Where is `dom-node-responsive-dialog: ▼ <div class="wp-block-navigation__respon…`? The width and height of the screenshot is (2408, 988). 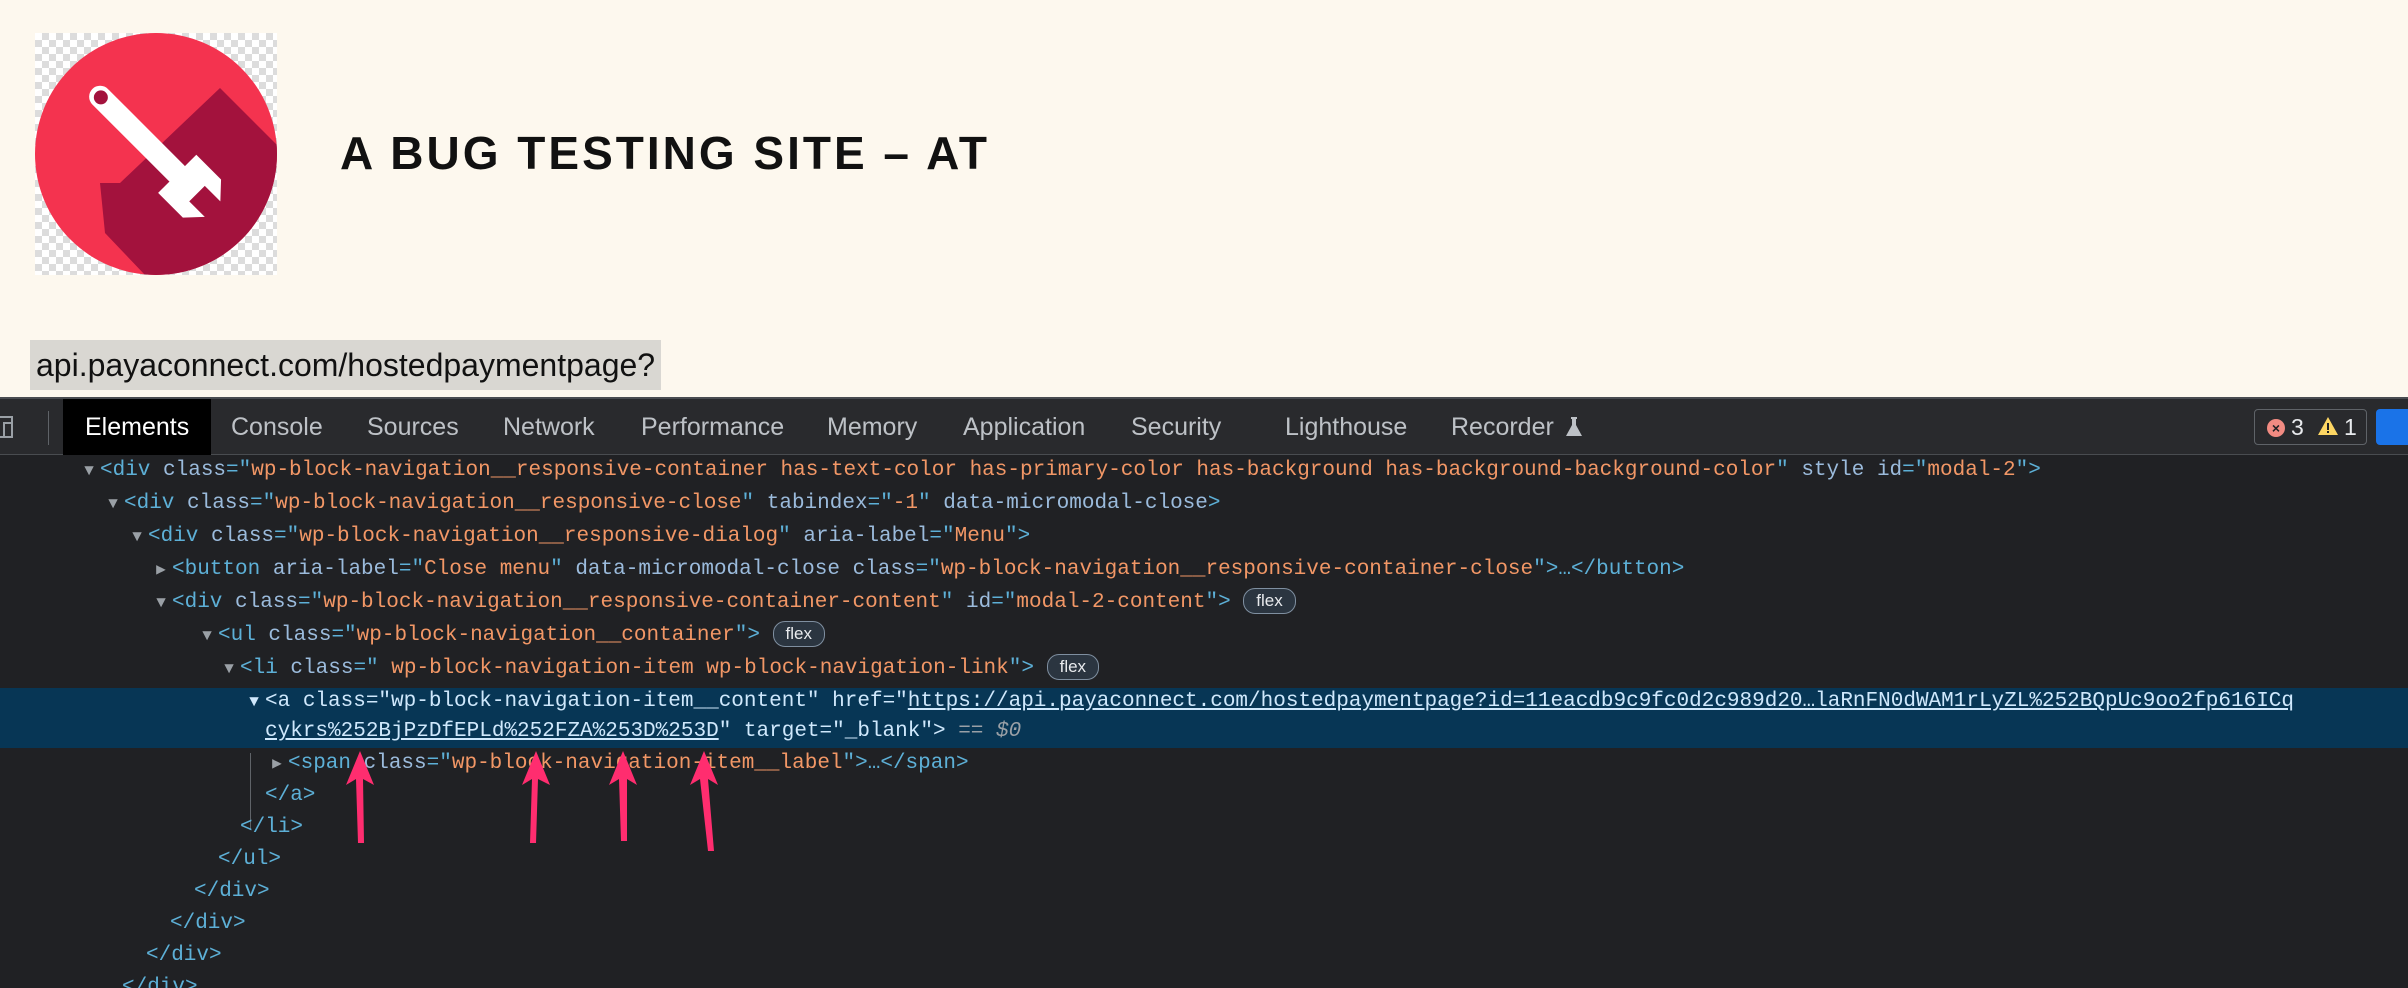
dom-node-responsive-dialog: ▼ <div class="wp-block-navigation__respon… is located at coordinates (581, 537).